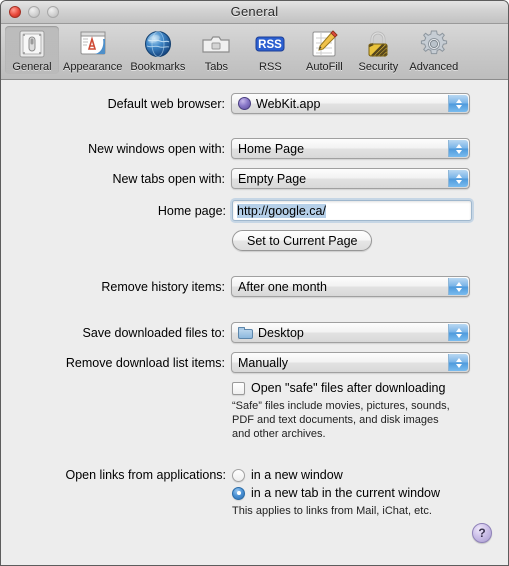 The width and height of the screenshot is (509, 566). I want to click on label-default-web-browser: Default web browser:, so click(166, 103).